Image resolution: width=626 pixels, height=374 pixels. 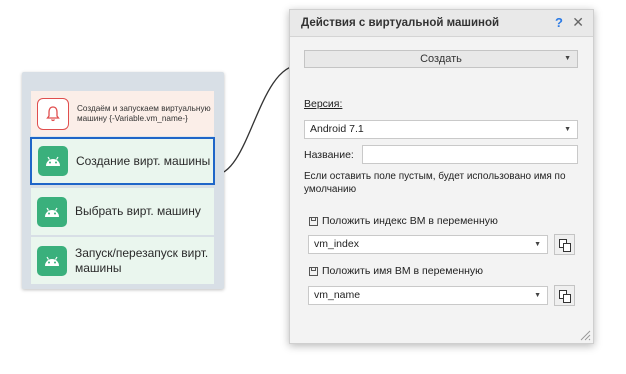 What do you see at coordinates (564, 244) in the screenshot?
I see `copy-index-button` at bounding box center [564, 244].